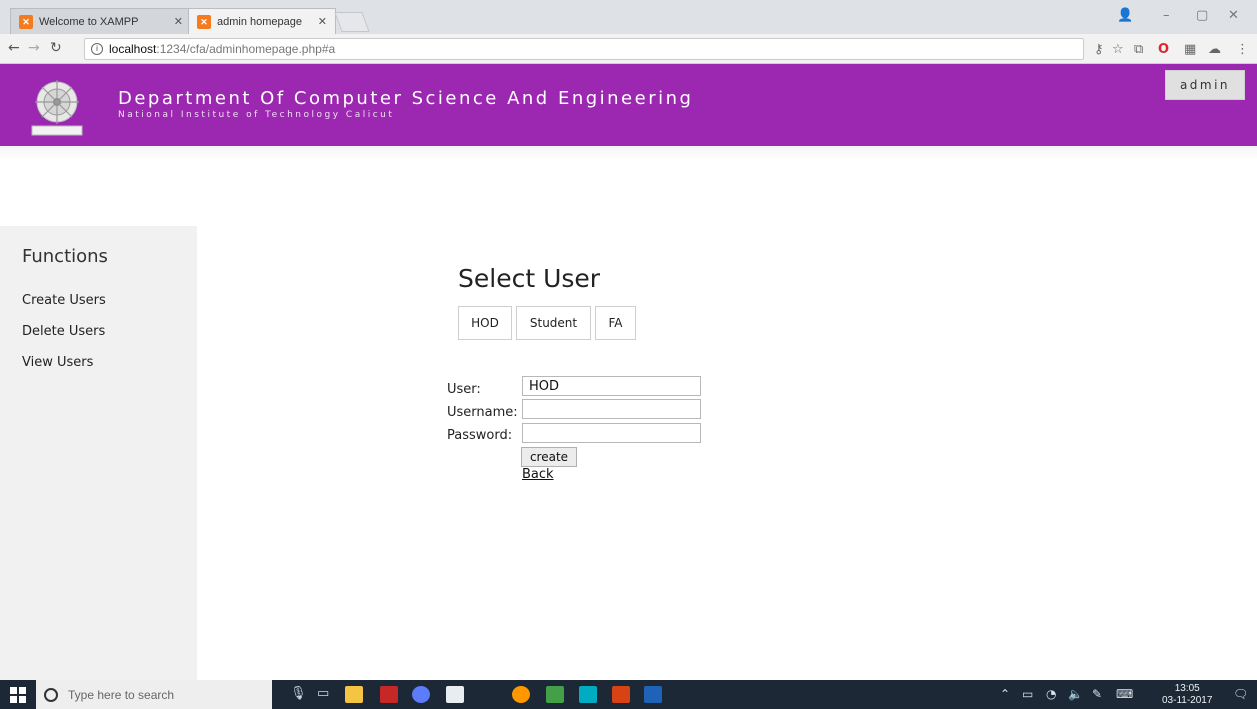 The height and width of the screenshot is (709, 1257). I want to click on sidebar-item-delete-users: Delete Users, so click(63, 331).